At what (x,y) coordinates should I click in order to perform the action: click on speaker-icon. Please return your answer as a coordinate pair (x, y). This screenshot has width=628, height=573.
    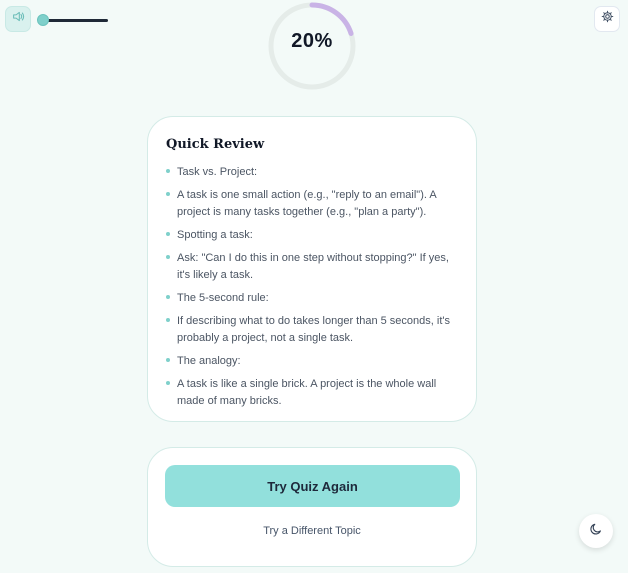
    Looking at the image, I should click on (18, 19).